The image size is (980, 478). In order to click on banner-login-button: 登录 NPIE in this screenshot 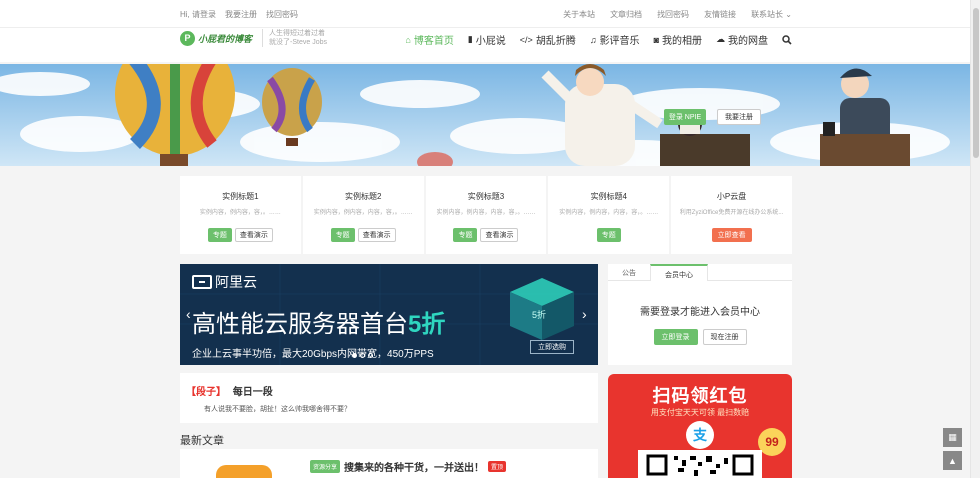, I will do `click(685, 117)`.